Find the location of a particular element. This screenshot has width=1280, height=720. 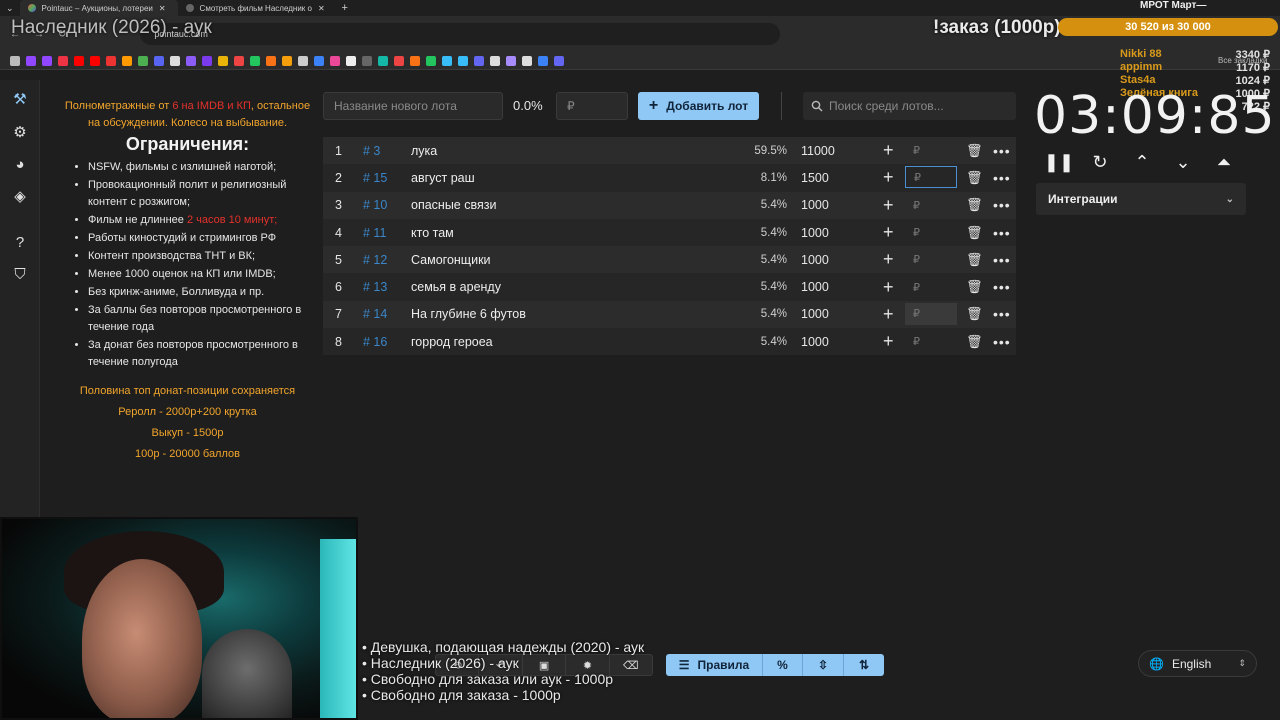

browser-tab-movie: Смотреть фильм Наследник о ✕ is located at coordinates (257, 8).